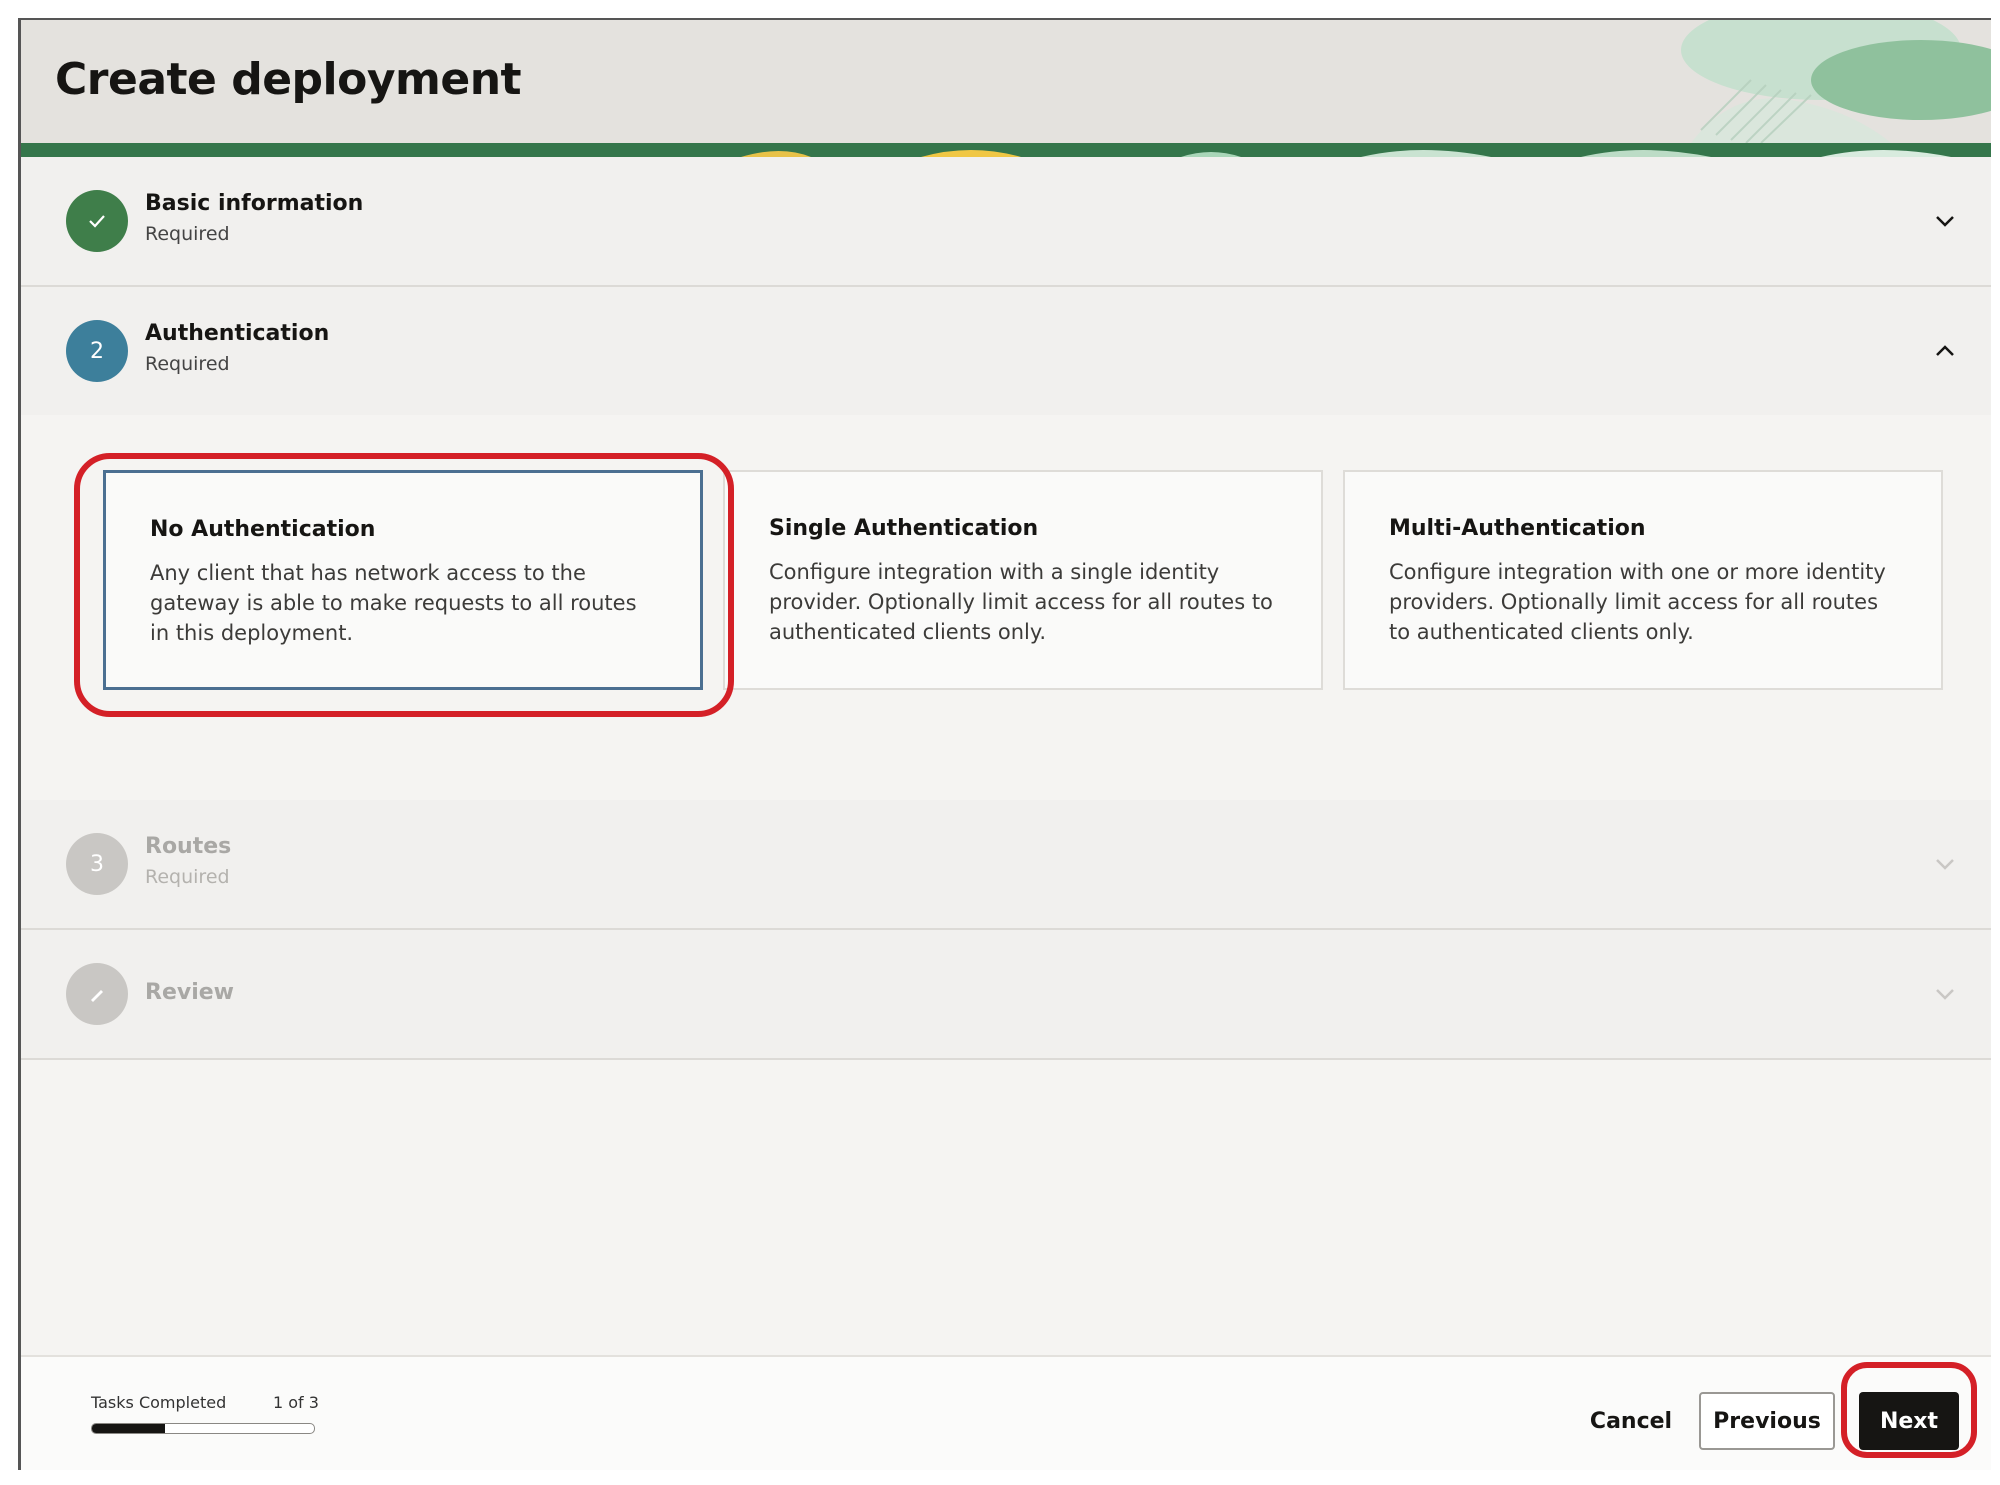 Image resolution: width=2000 pixels, height=1485 pixels. What do you see at coordinates (1006, 222) in the screenshot?
I see `step-basic-information: Basic information Required` at bounding box center [1006, 222].